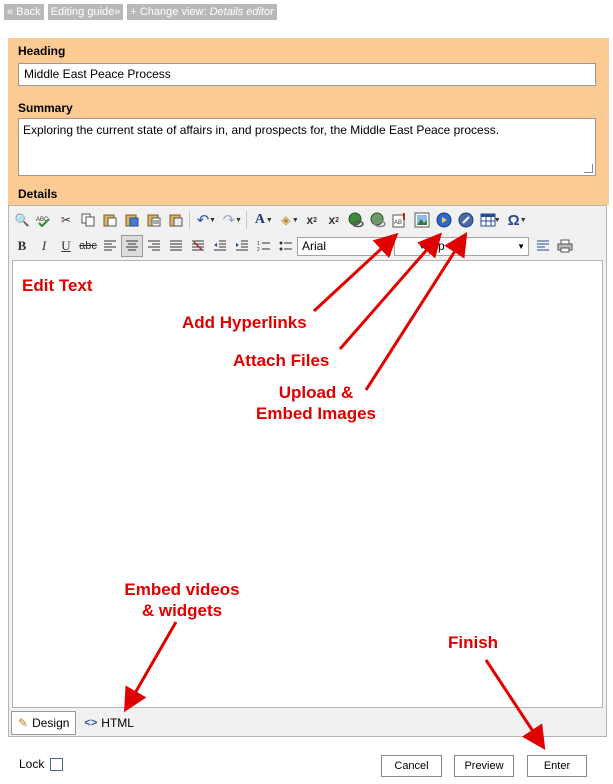  I want to click on tab-design: ✎ Design, so click(44, 723).